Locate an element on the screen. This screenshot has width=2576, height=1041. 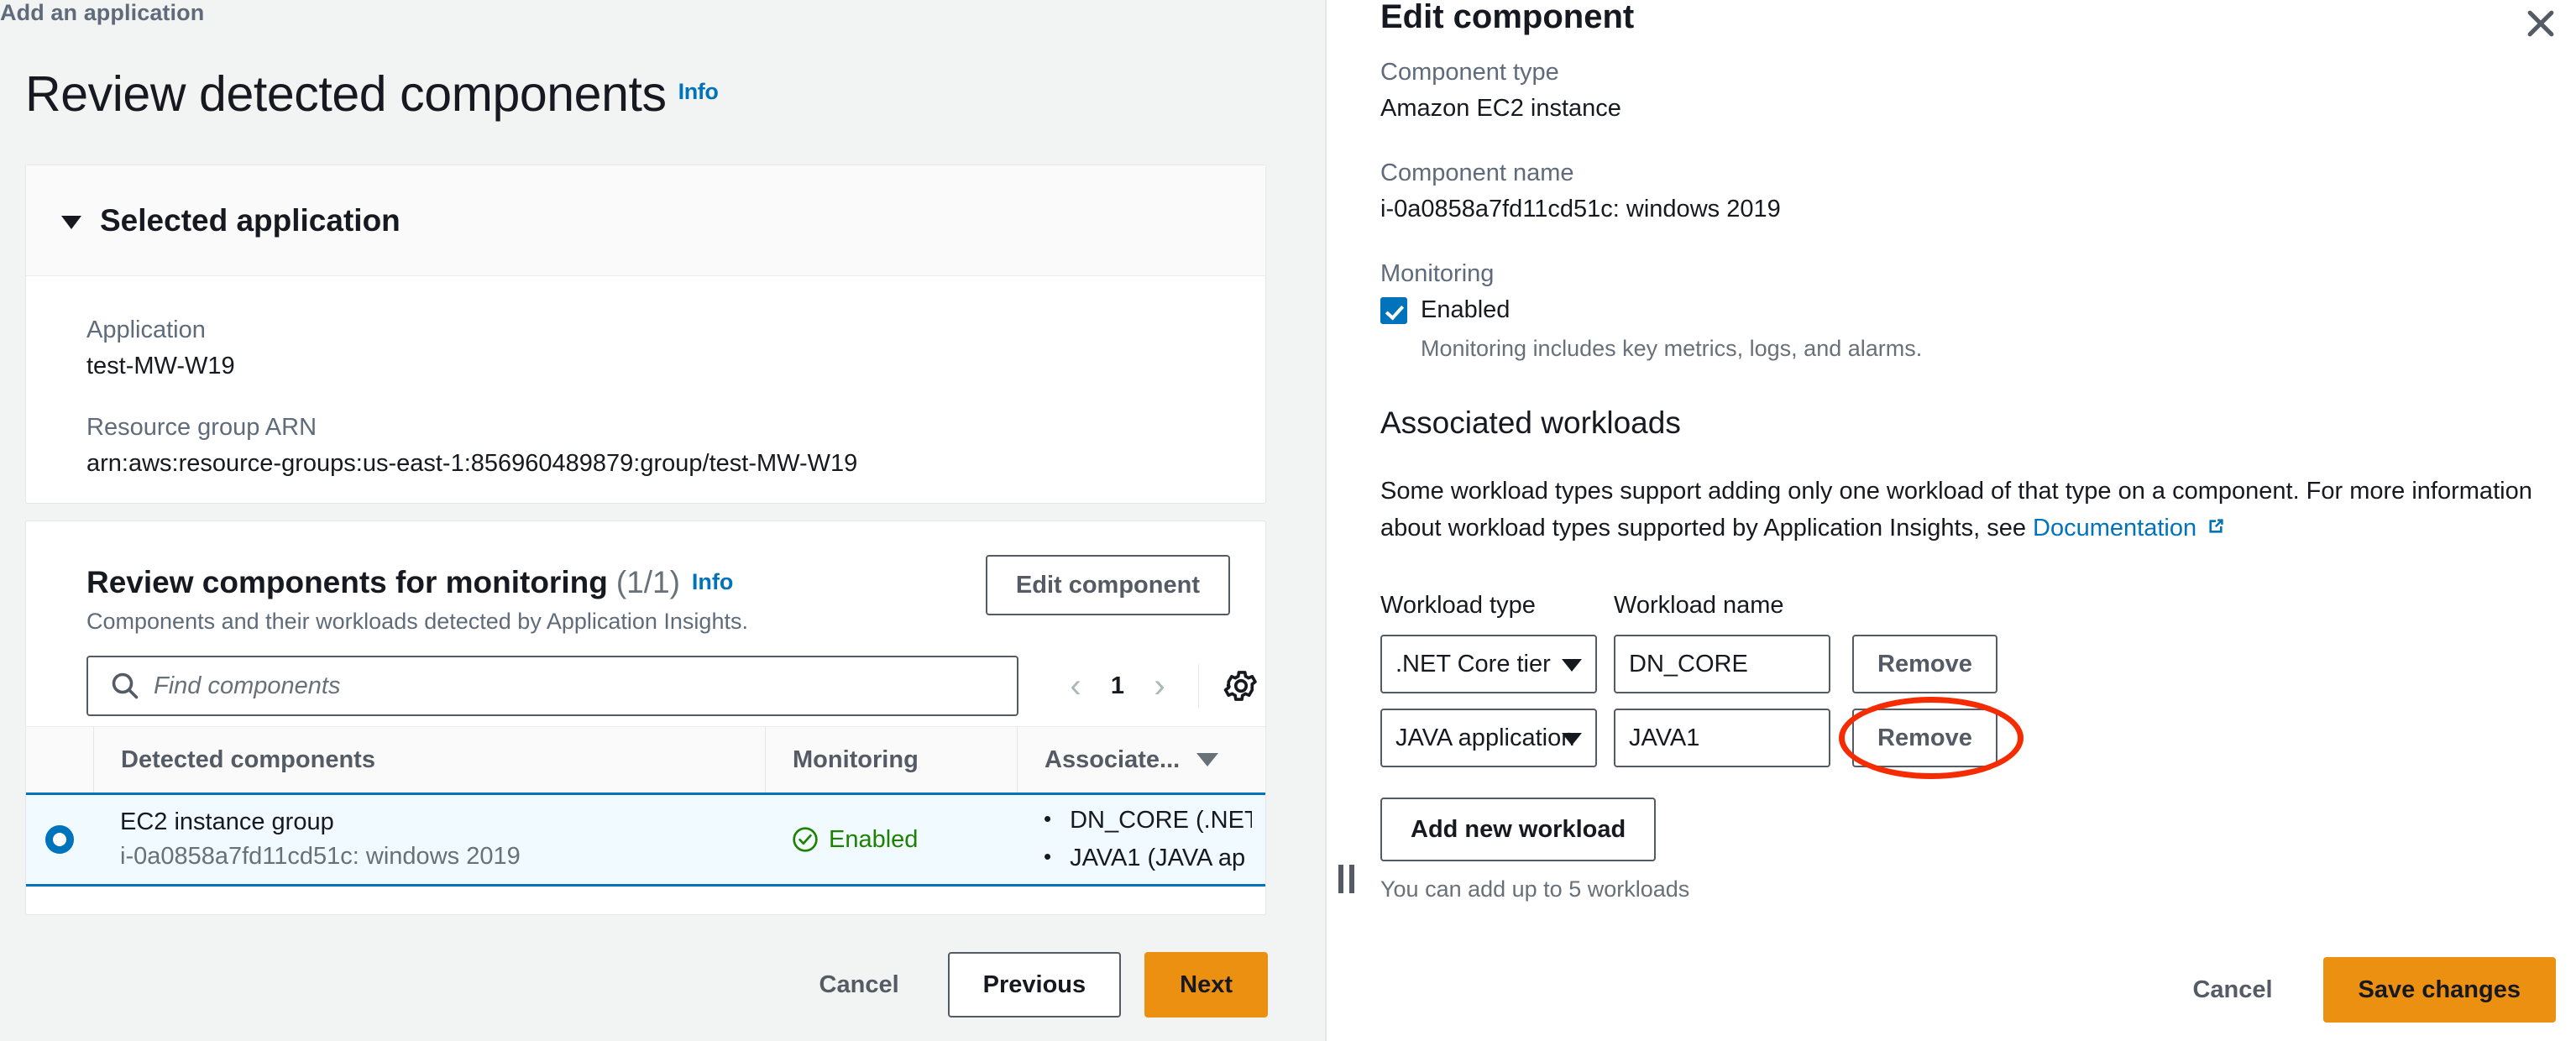
external-link-icon is located at coordinates (2216, 522).